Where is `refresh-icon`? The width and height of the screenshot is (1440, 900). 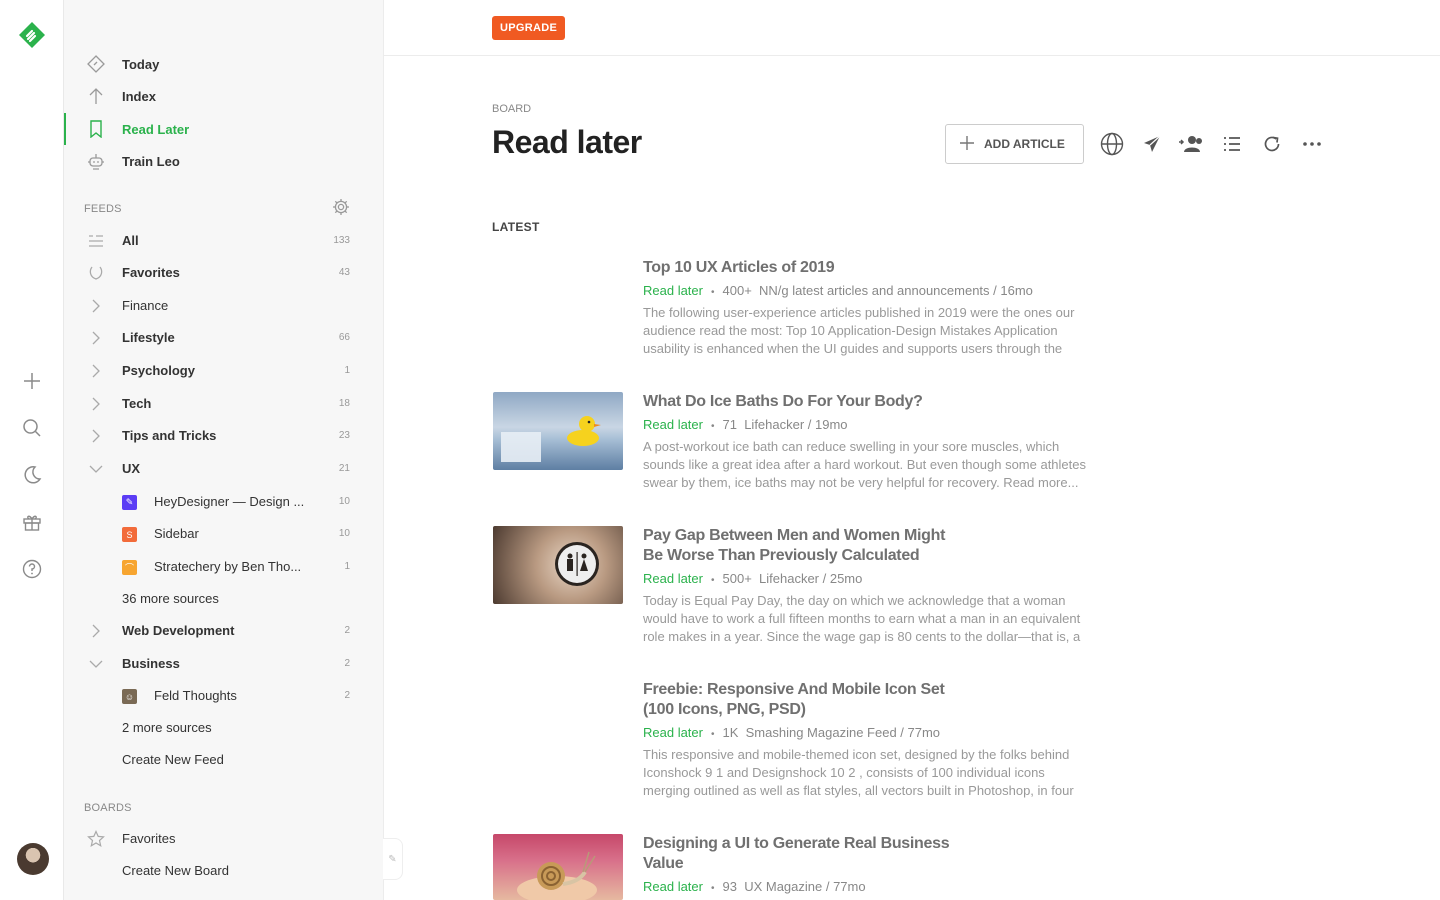
refresh-icon is located at coordinates (1272, 144).